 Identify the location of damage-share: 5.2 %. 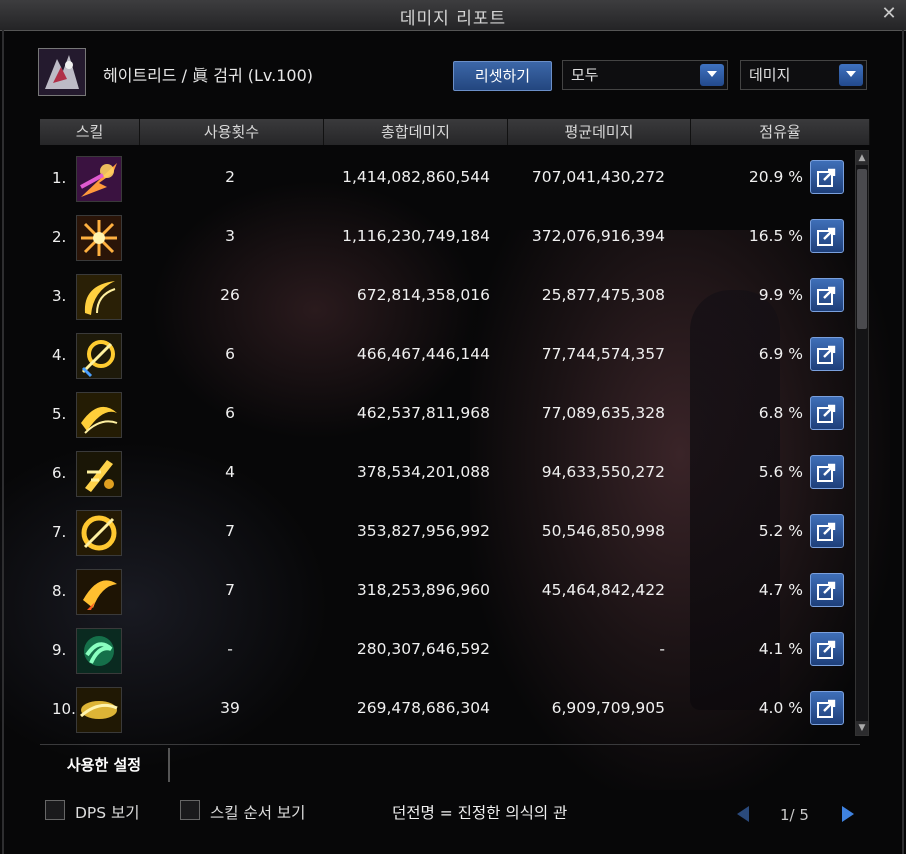
(780, 531).